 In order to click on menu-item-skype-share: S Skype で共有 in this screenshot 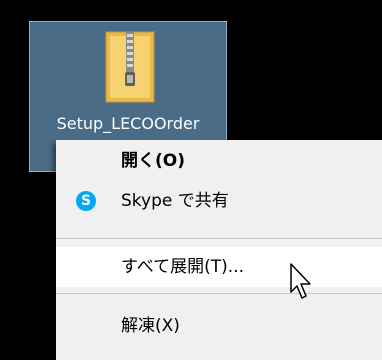, I will do `click(219, 201)`.